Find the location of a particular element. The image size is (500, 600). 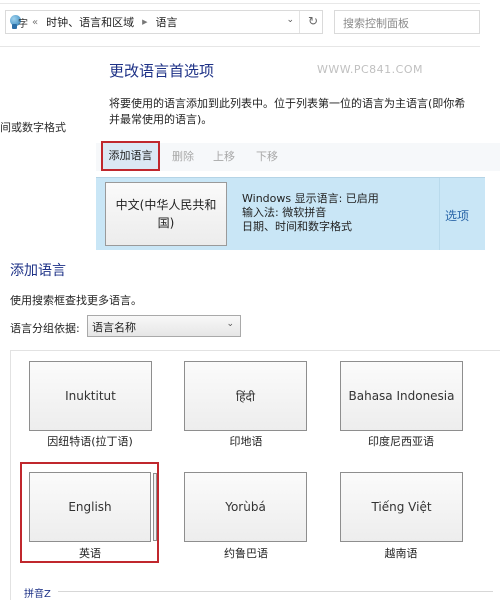

move-down-button: 下移 is located at coordinates (267, 157).